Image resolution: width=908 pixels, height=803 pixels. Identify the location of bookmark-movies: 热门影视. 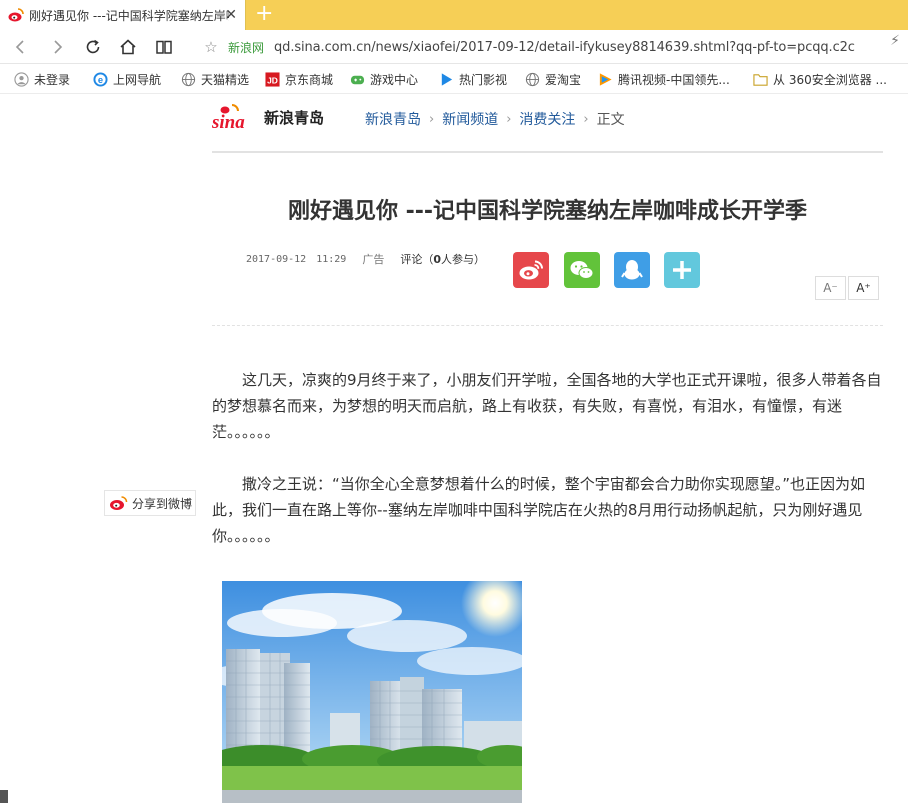
(473, 79).